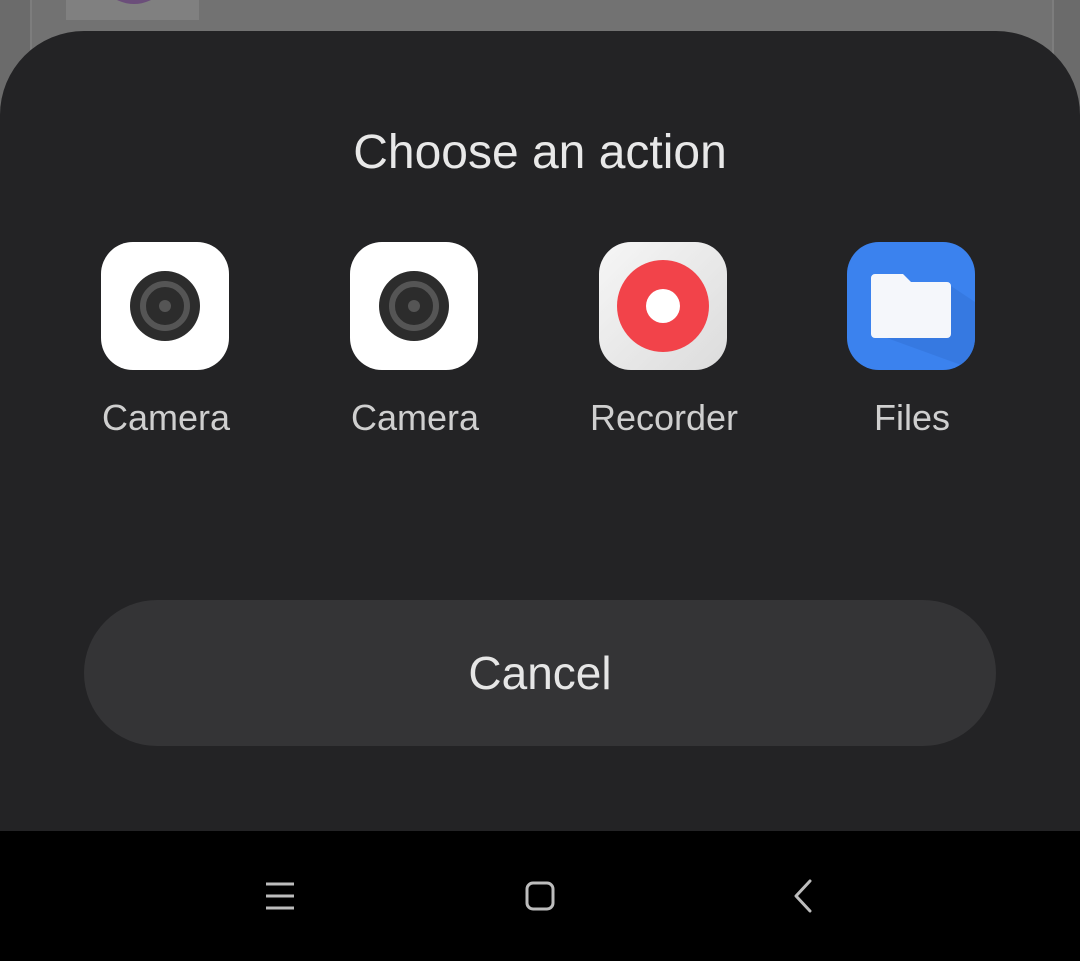  What do you see at coordinates (540, 673) in the screenshot?
I see `cancel-button: Cancel` at bounding box center [540, 673].